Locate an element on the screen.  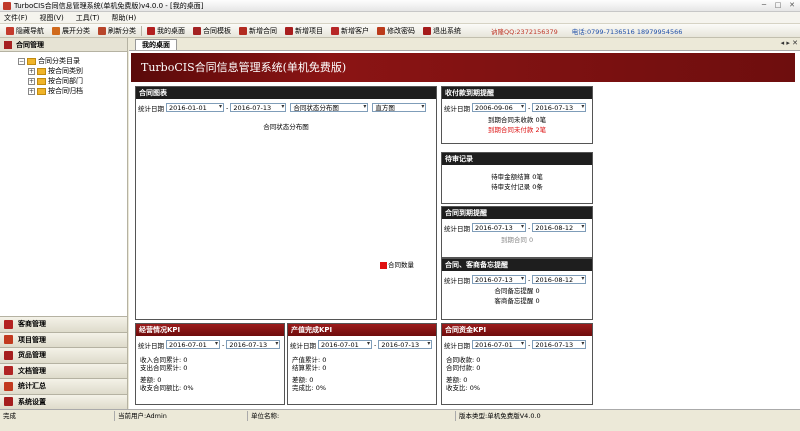
contract-mgmt-icon is located at coordinates (8, 44).